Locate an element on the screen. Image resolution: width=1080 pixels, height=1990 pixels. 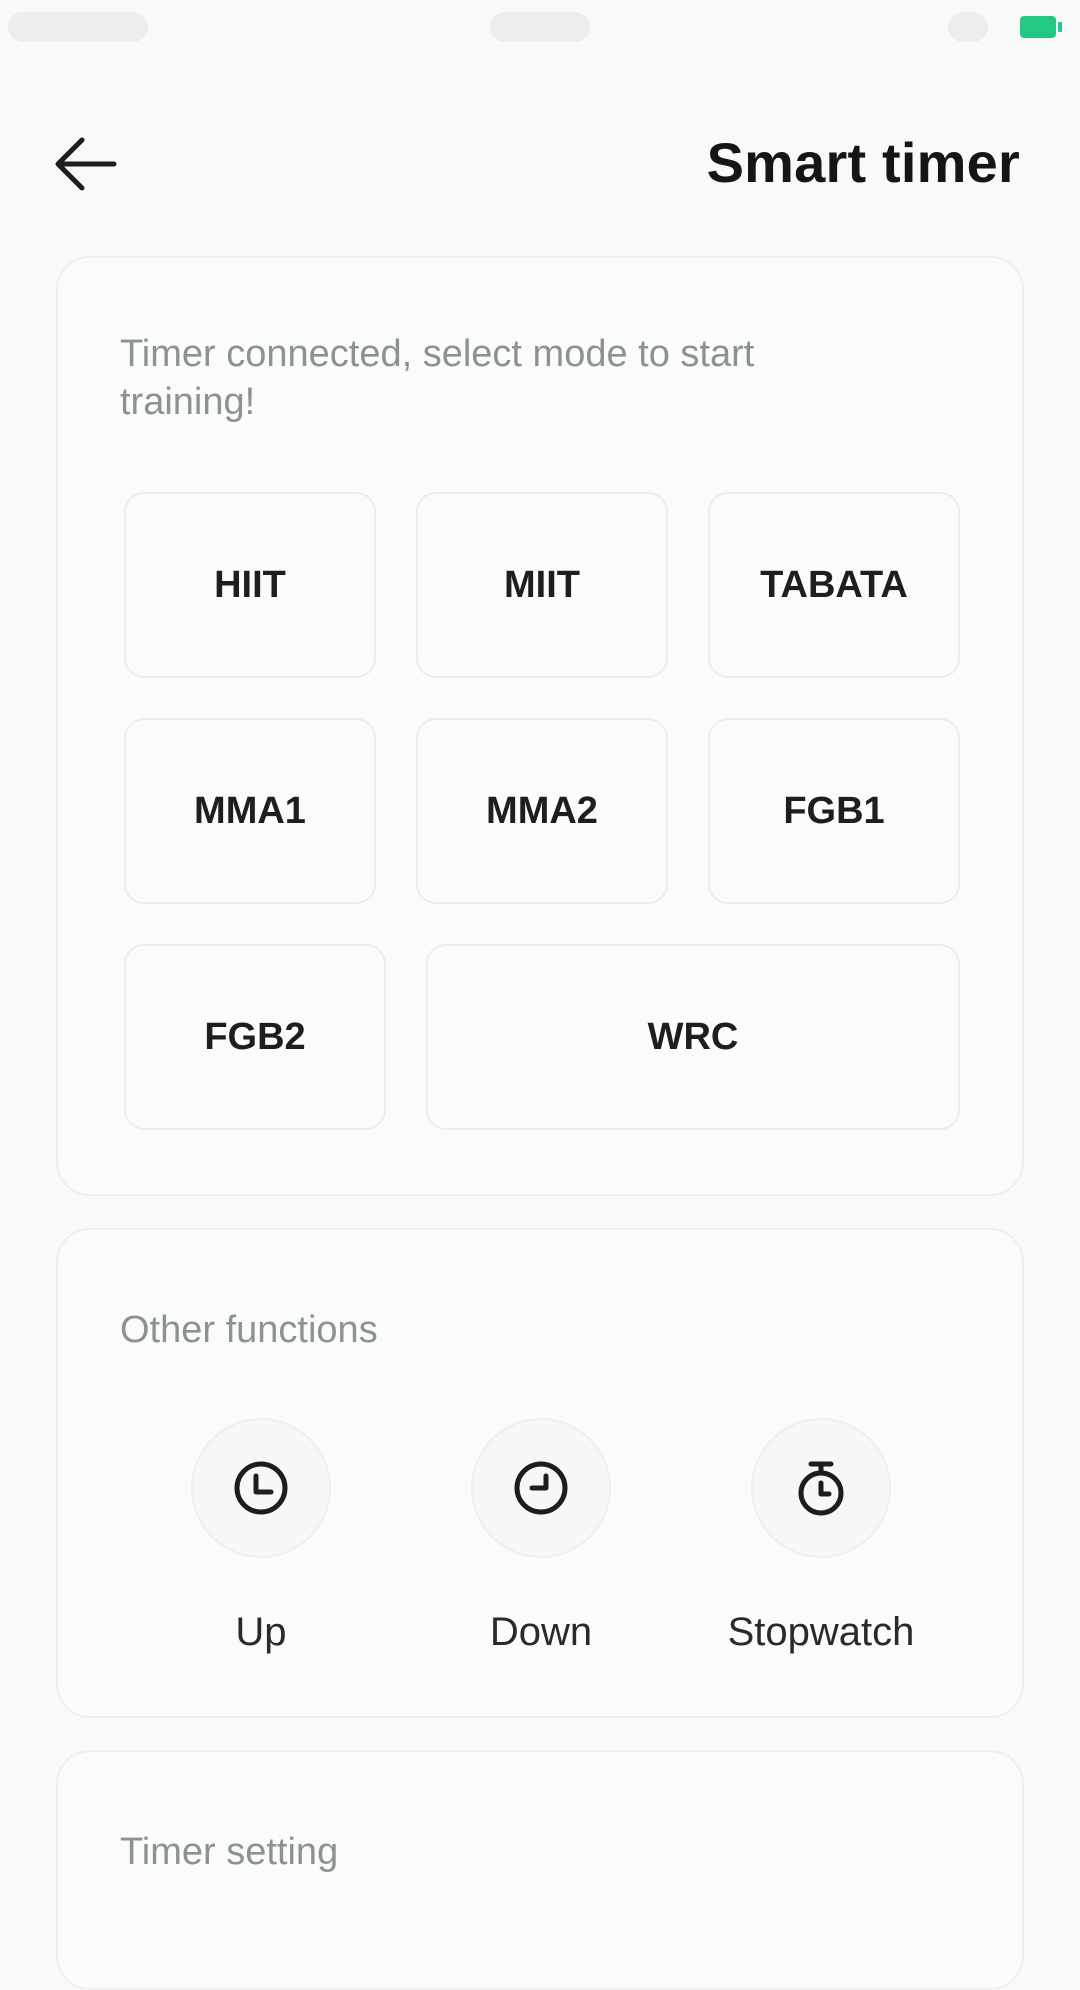
clock-down-icon is located at coordinates (541, 1488).